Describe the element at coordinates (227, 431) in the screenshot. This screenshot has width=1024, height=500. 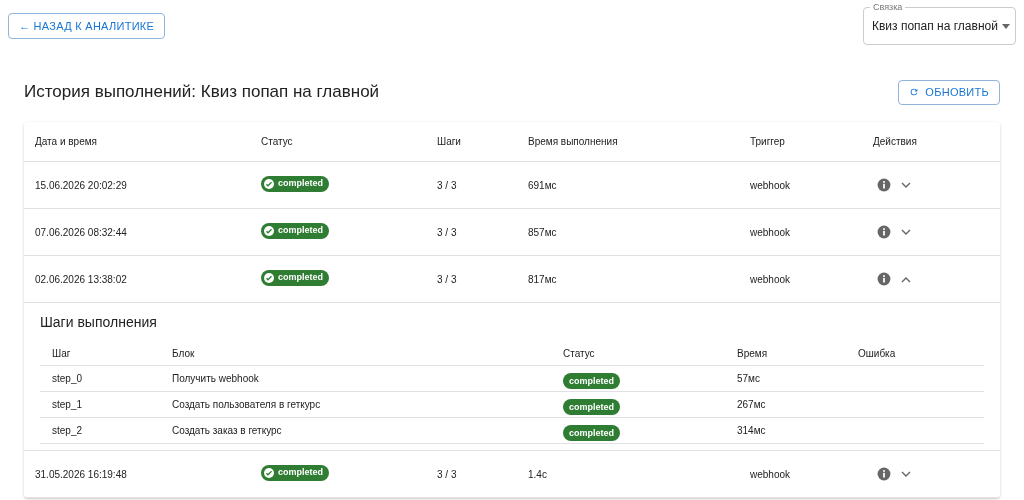
I see `table-cell-text: Создать заказ в геткурс` at that location.